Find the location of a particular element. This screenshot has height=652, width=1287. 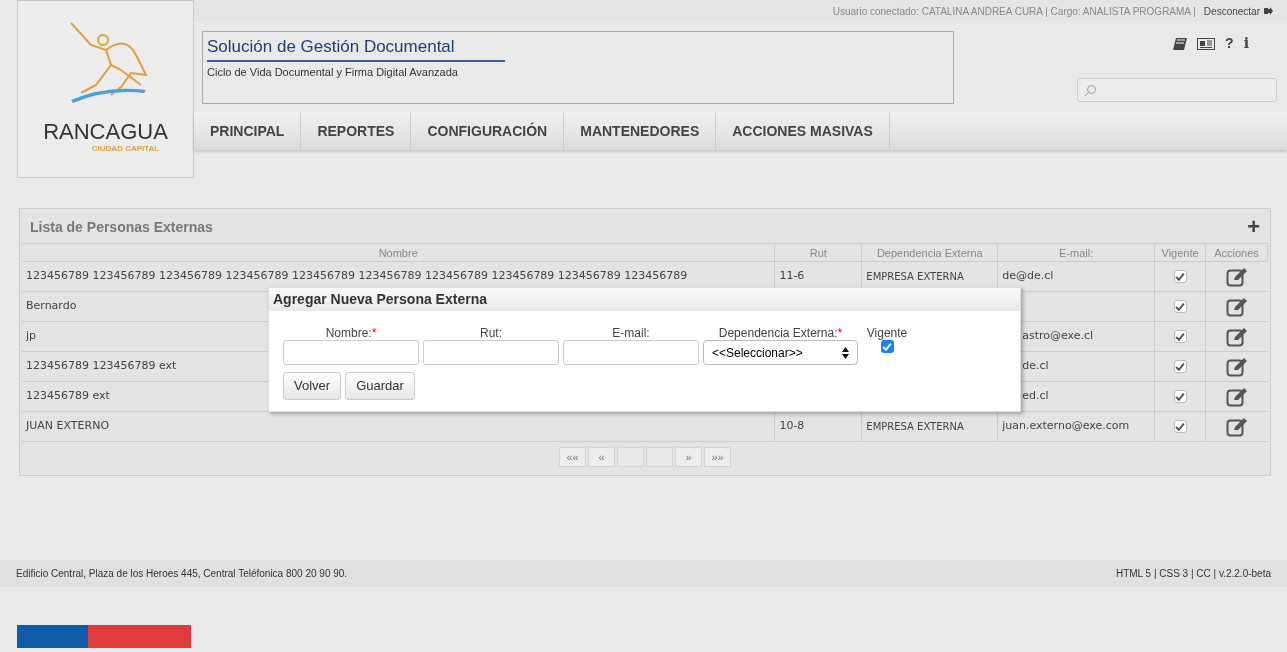

field-label: Dependencia Externa: is located at coordinates (778, 332).